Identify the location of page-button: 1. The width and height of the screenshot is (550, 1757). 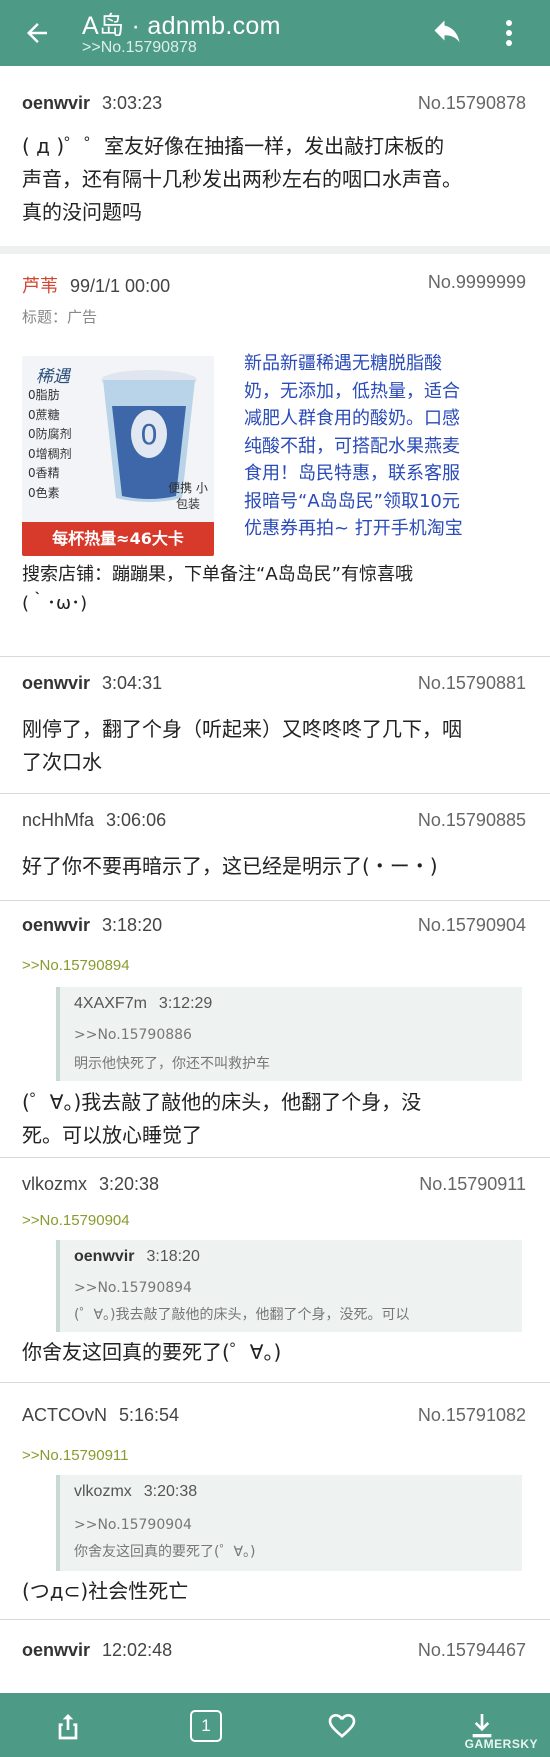
(206, 1726).